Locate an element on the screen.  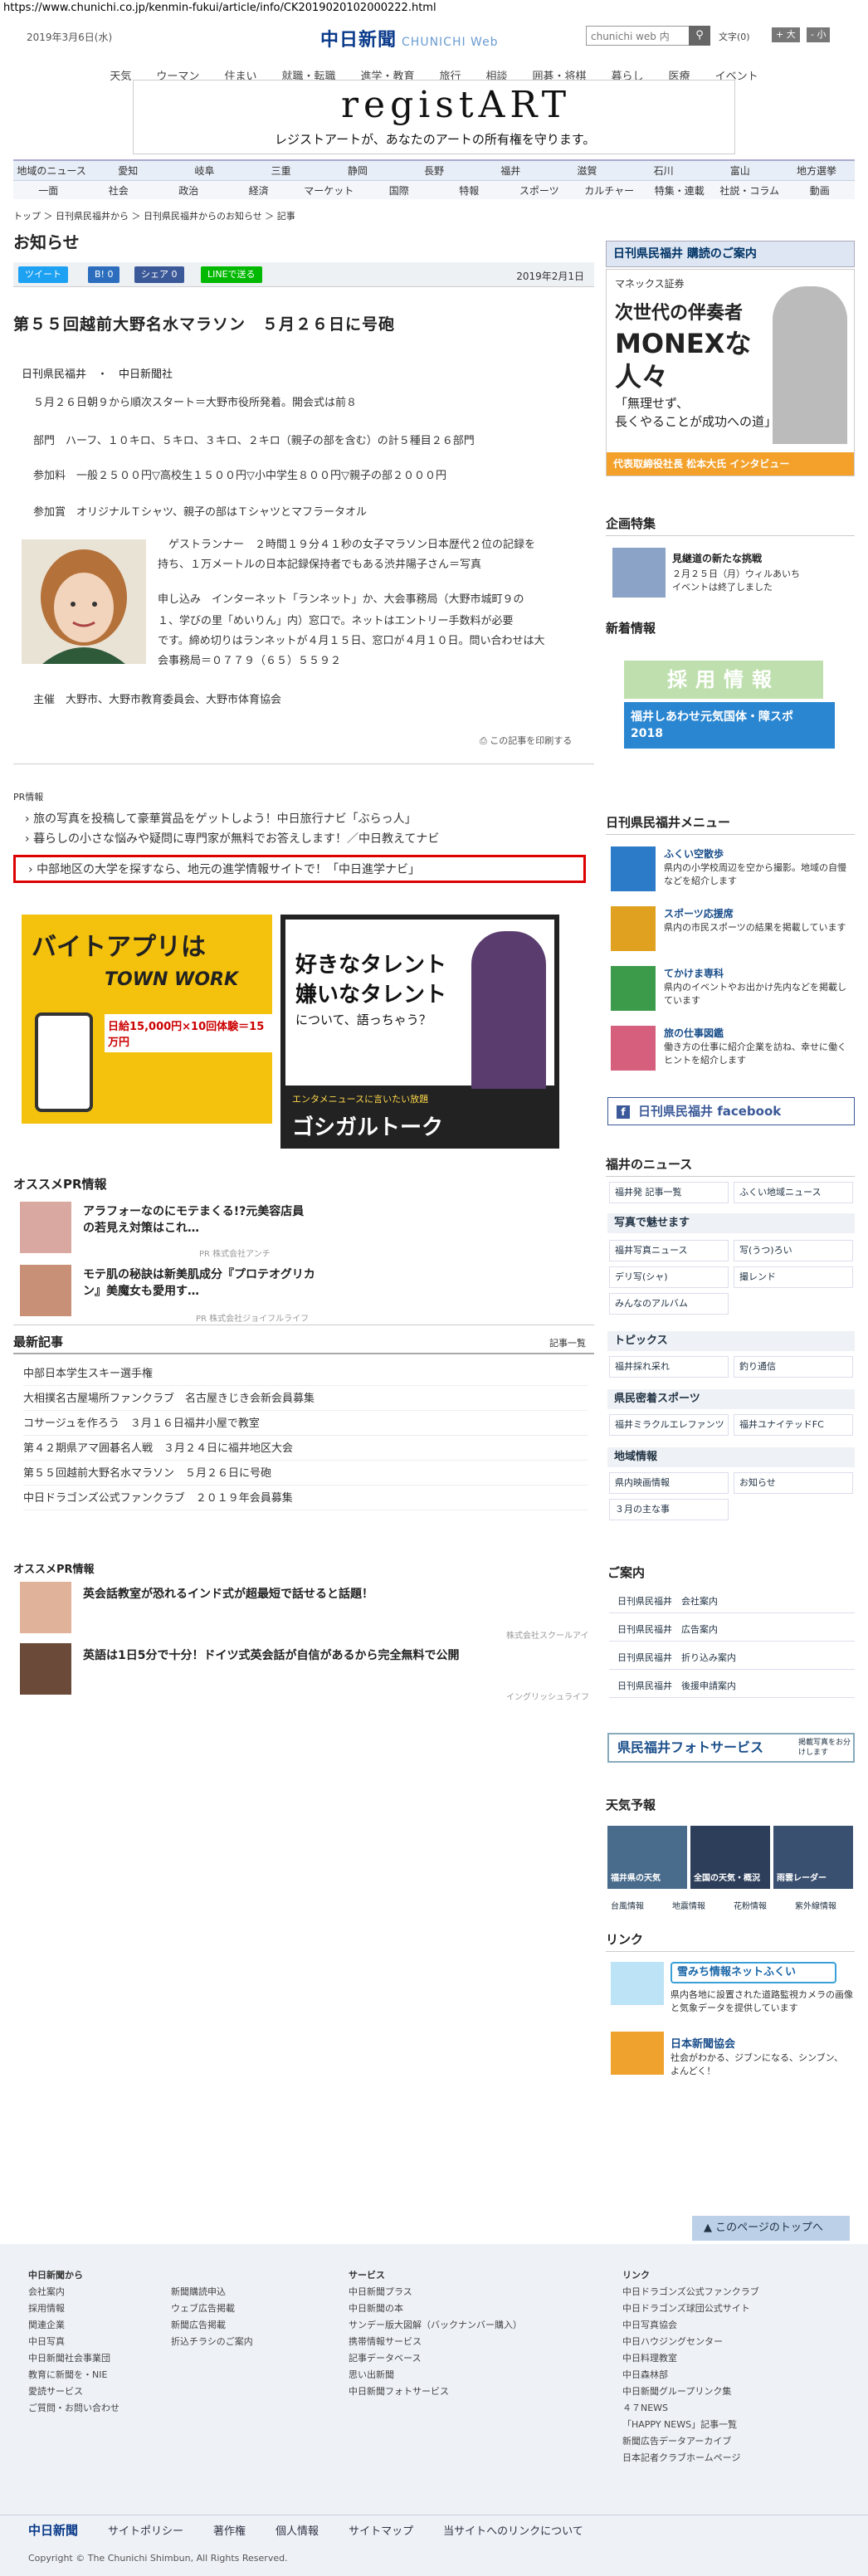
side-link: 釣り通信 is located at coordinates (793, 1367).